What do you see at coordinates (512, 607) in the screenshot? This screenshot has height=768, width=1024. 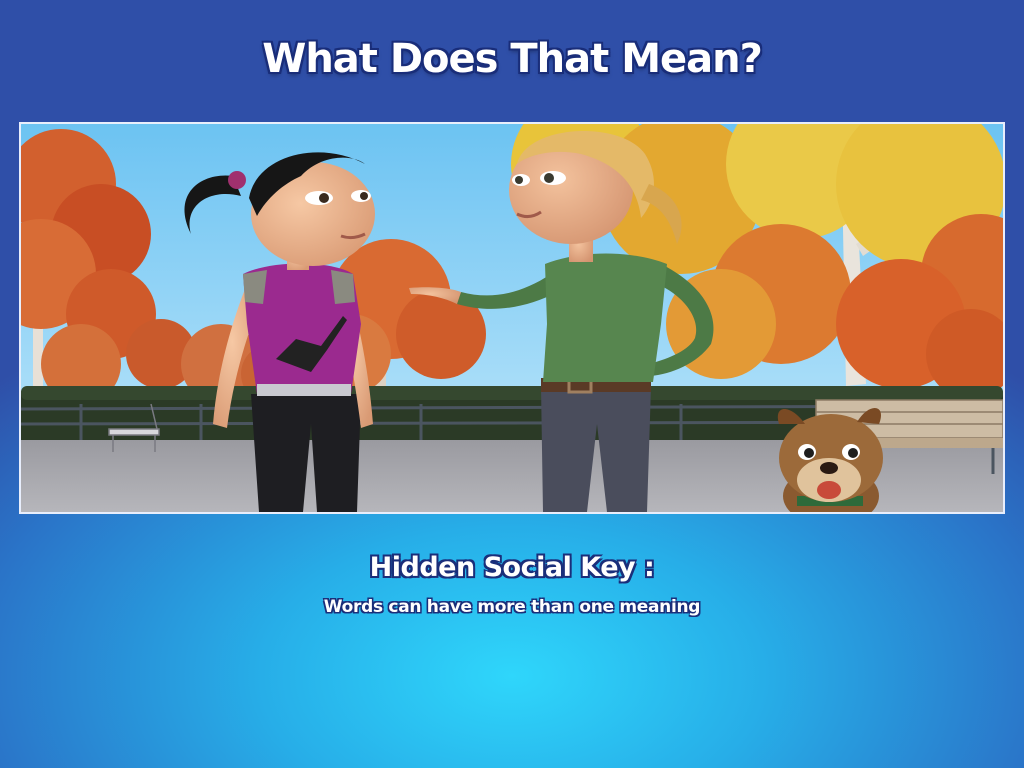 I see `hidden-social-key-text: Words can have more than one meaning` at bounding box center [512, 607].